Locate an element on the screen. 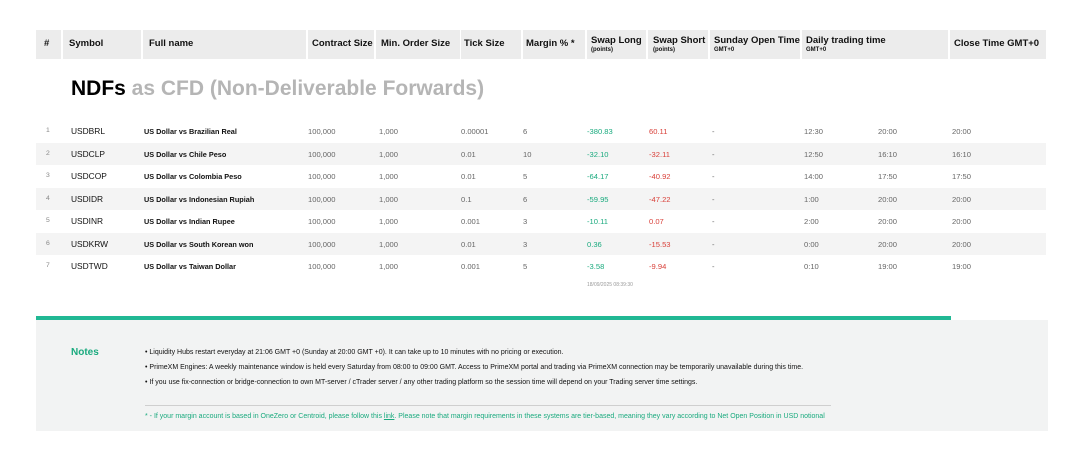 This screenshot has width=1065, height=450. row-daily-start: 12:30 is located at coordinates (814, 131).